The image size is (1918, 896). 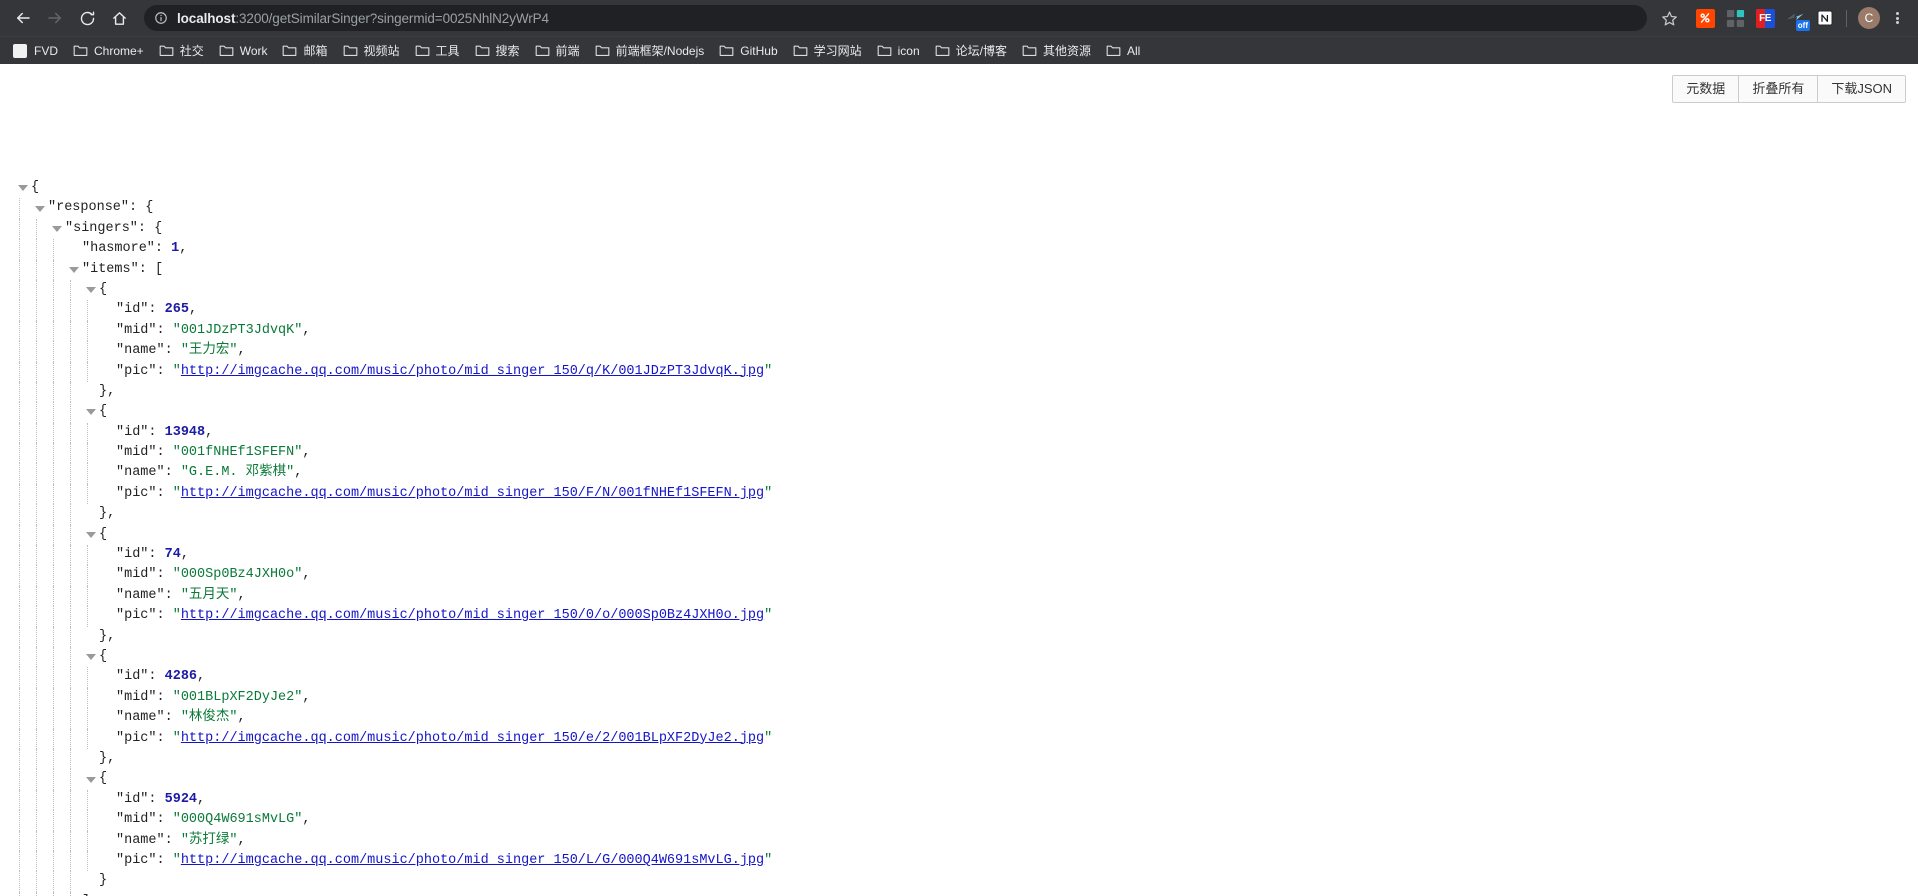 What do you see at coordinates (132, 555) in the screenshot?
I see `json-key-id: "id"` at bounding box center [132, 555].